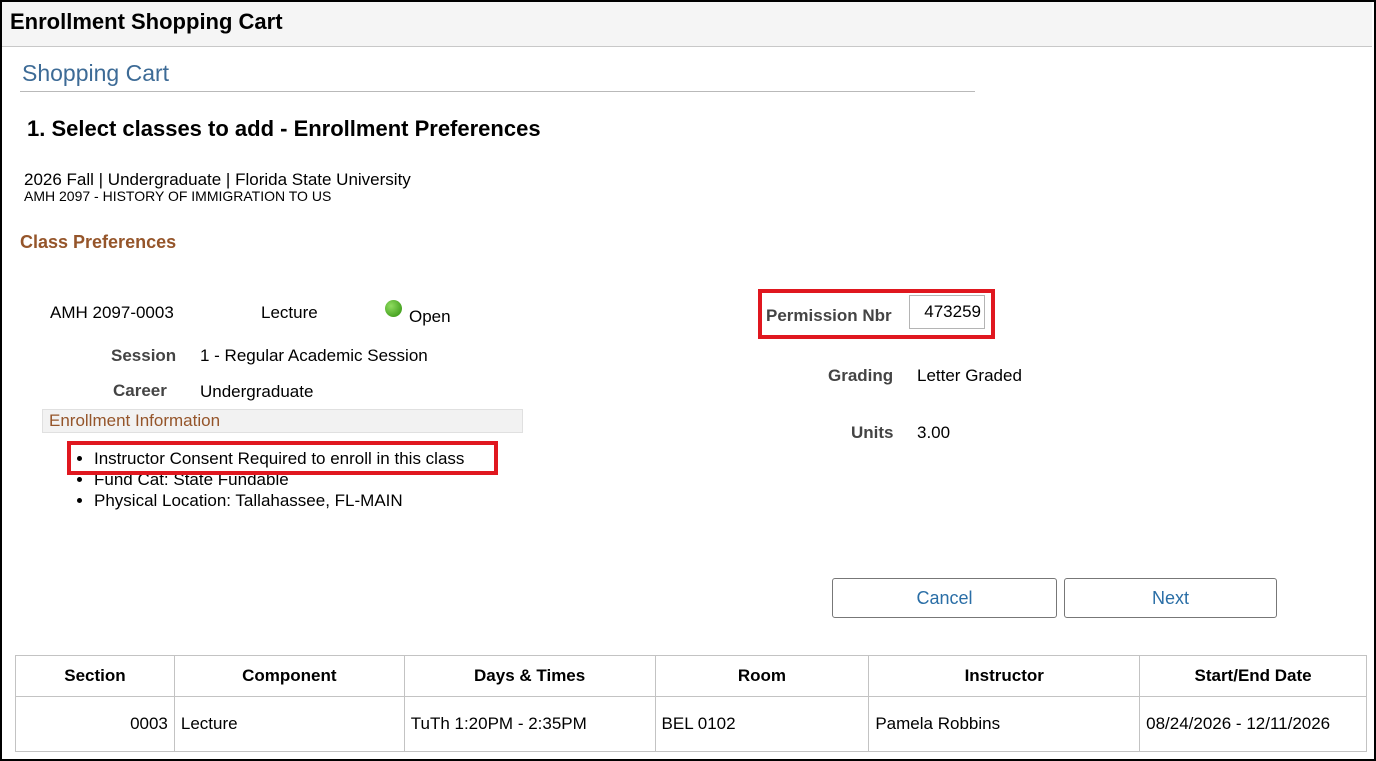 This screenshot has width=1376, height=761. Describe the element at coordinates (178, 196) in the screenshot. I see `course-line: AMH 2097 - HISTORY OF IMMIGRATION TO US` at that location.